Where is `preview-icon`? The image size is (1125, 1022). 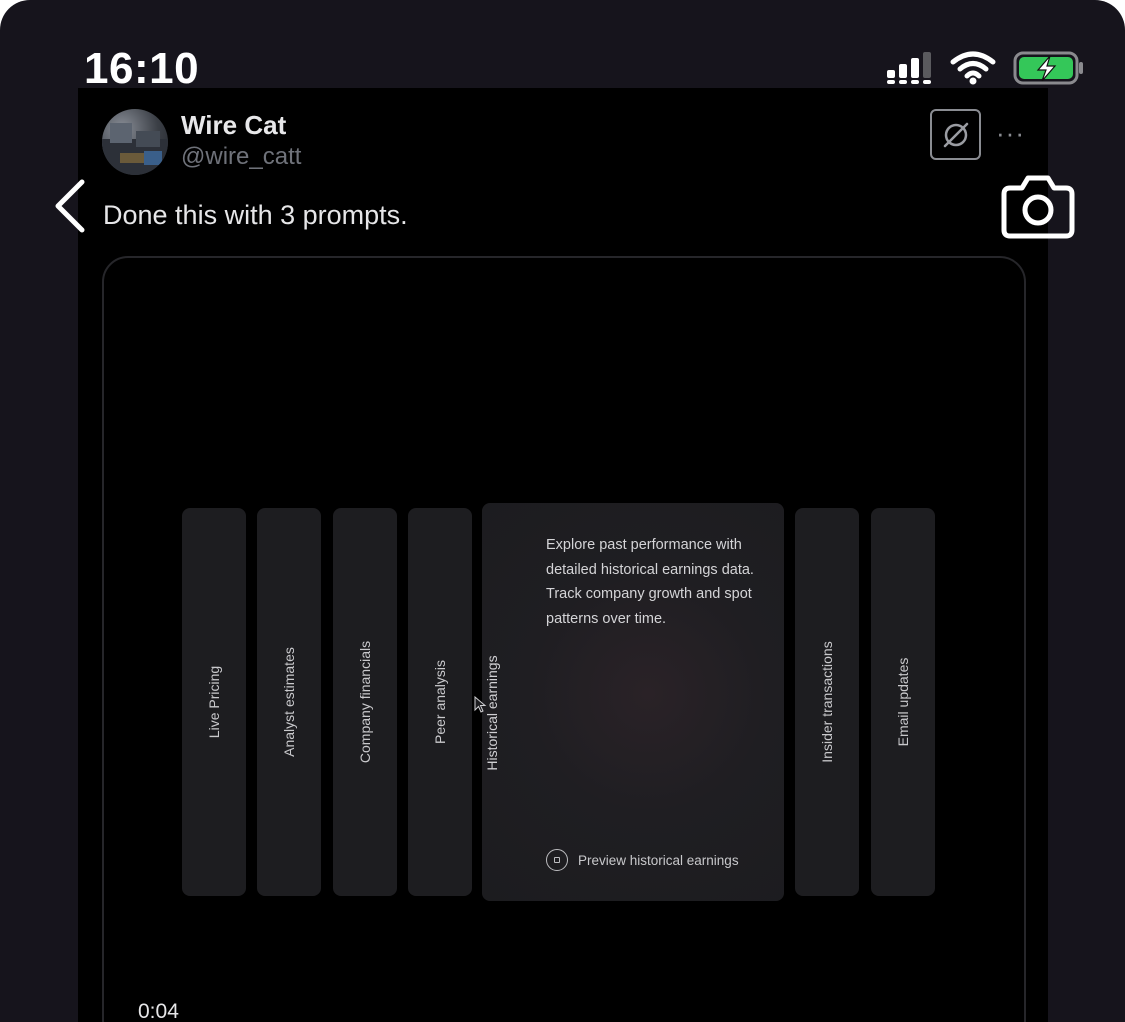
preview-icon is located at coordinates (557, 860).